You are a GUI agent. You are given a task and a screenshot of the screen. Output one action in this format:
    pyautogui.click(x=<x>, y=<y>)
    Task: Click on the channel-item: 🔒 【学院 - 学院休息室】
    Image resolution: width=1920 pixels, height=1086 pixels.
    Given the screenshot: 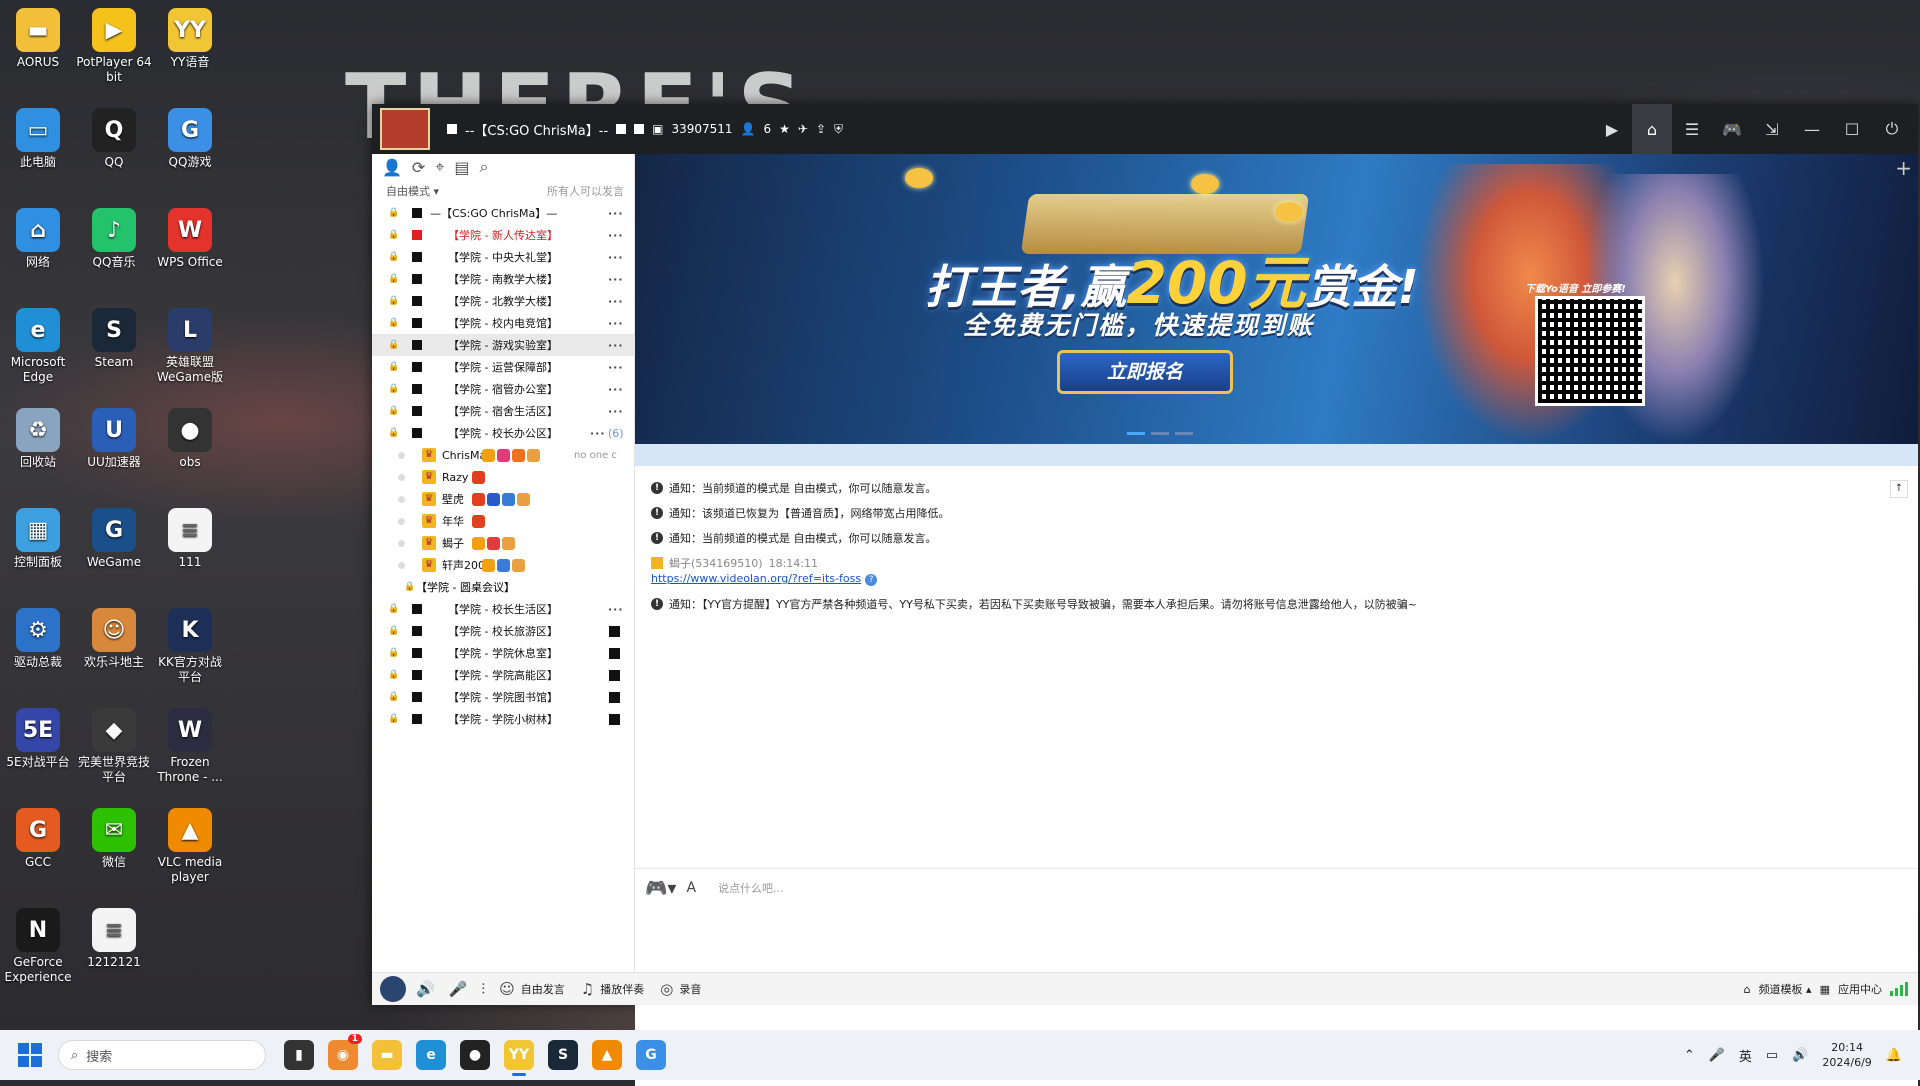 What is the action you would take?
    pyautogui.click(x=503, y=653)
    